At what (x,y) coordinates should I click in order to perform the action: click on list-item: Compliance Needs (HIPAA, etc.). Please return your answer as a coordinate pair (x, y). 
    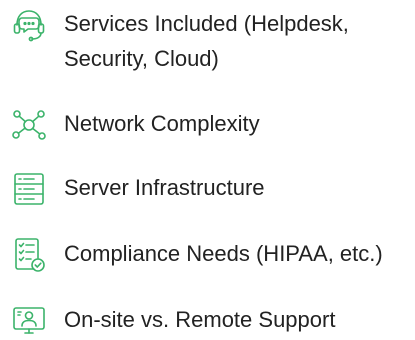
    Looking at the image, I should click on (196, 255).